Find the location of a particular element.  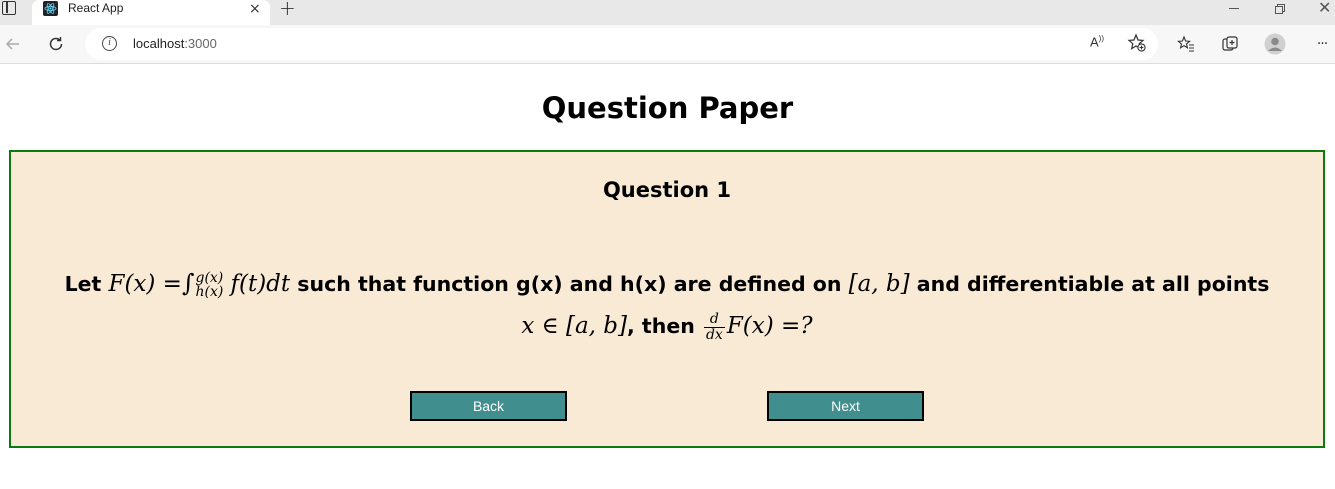

read-aloud-icon: A)) is located at coordinates (1097, 41).